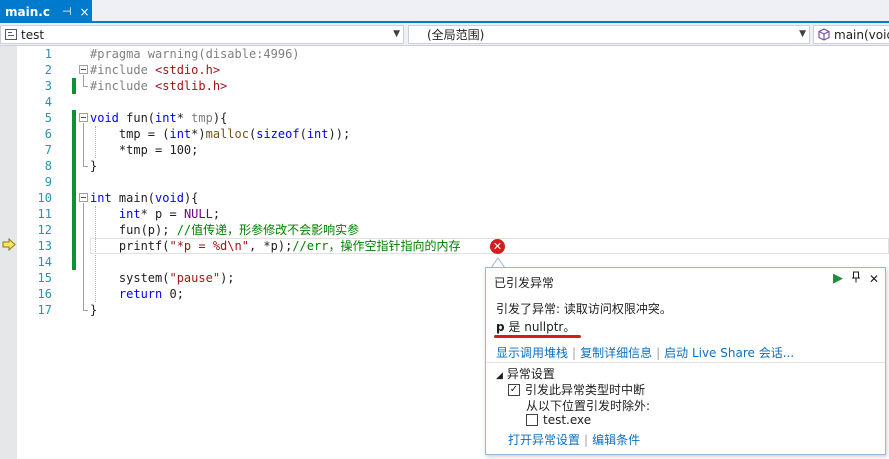  What do you see at coordinates (500, 327) in the screenshot?
I see `null-variable: p` at bounding box center [500, 327].